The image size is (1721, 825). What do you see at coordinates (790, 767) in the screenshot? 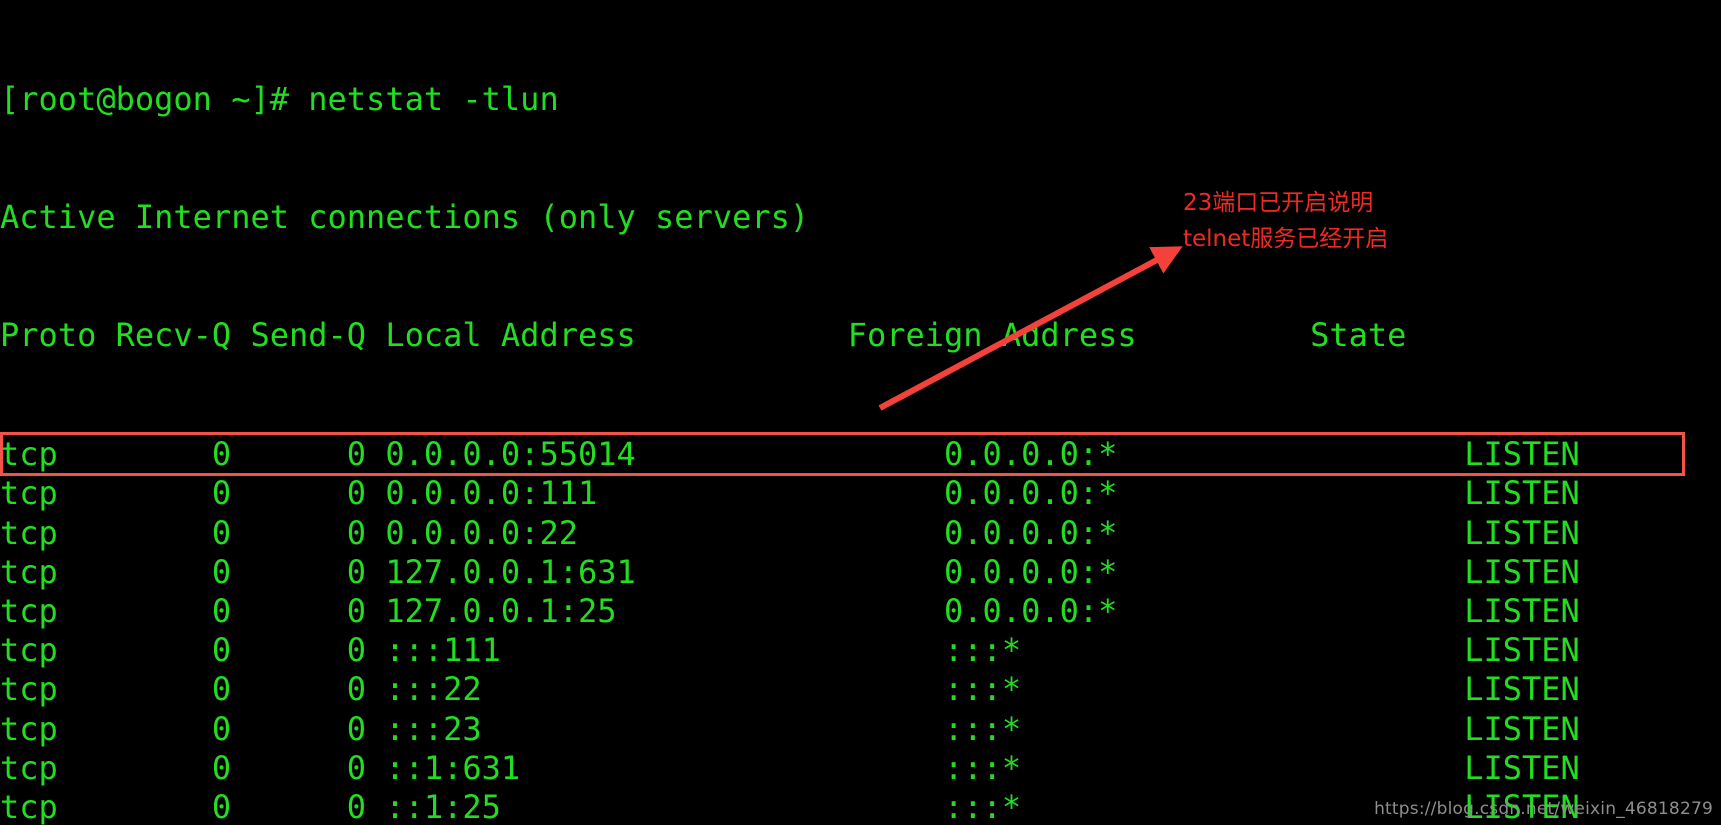
I see `connection-row: tcp 0 0 ::1:631 :::* LISTEN` at bounding box center [790, 767].